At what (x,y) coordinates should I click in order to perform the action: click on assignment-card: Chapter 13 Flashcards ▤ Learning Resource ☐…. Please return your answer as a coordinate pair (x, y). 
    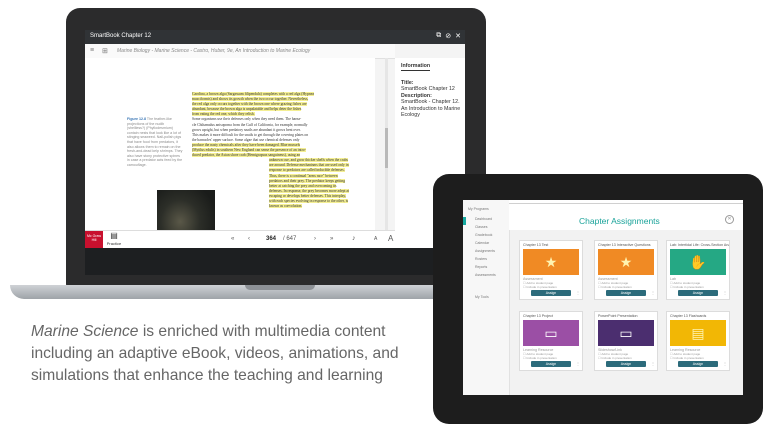
    Looking at the image, I should click on (698, 341).